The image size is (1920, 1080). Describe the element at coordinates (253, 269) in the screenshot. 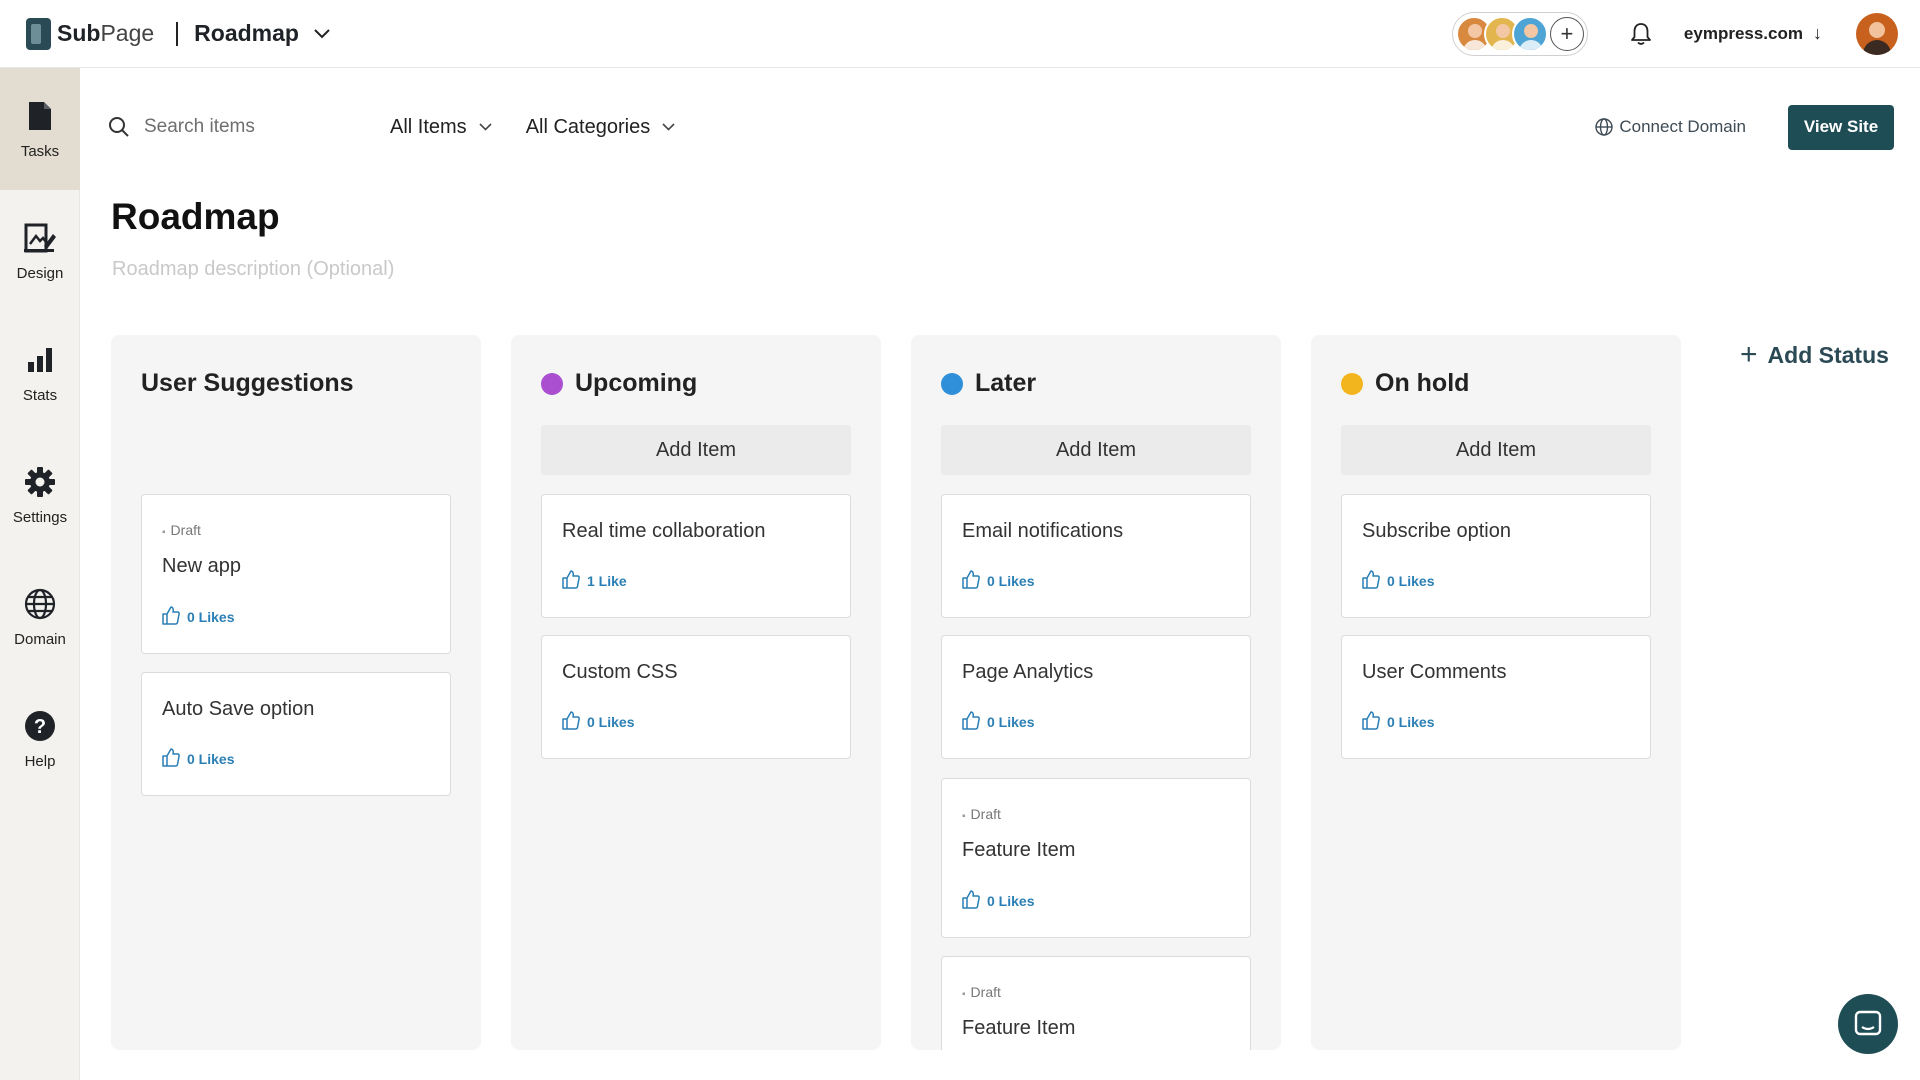

I see `page-description-field: Roadmap description (Optional)` at that location.